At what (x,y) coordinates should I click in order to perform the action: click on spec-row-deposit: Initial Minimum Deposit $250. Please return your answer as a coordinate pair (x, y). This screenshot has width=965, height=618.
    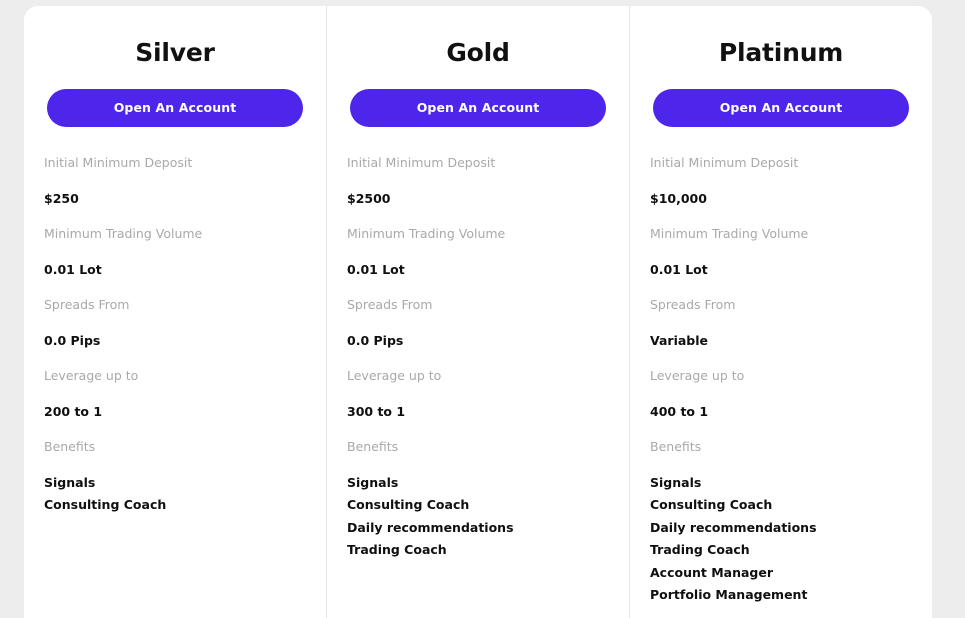
    Looking at the image, I should click on (176, 180).